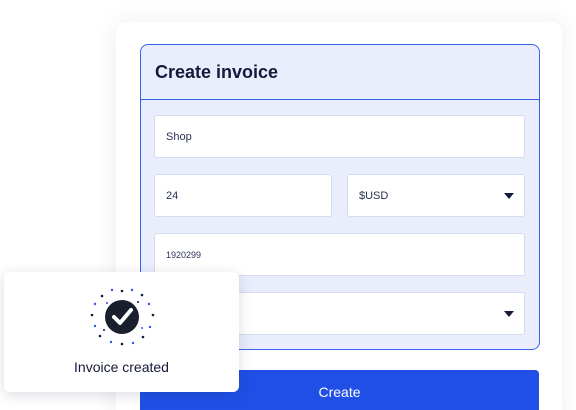  I want to click on invoice-number-value: 1920299, so click(184, 254).